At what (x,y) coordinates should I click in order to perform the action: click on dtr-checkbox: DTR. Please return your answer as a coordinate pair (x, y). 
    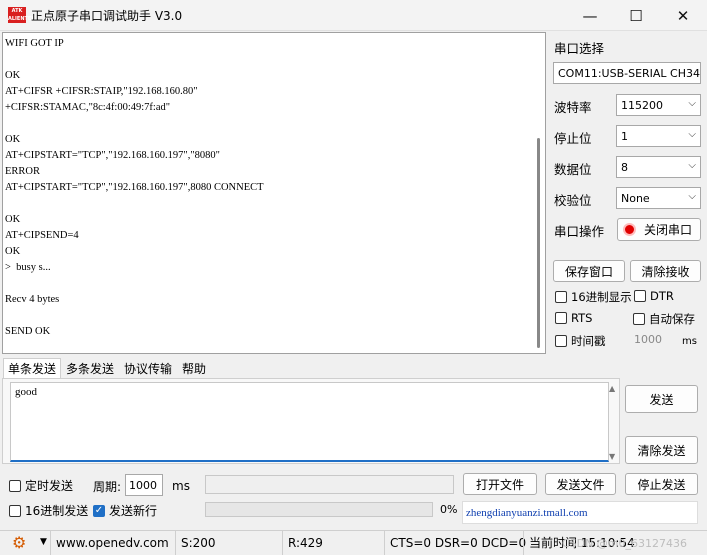
    Looking at the image, I should click on (654, 296).